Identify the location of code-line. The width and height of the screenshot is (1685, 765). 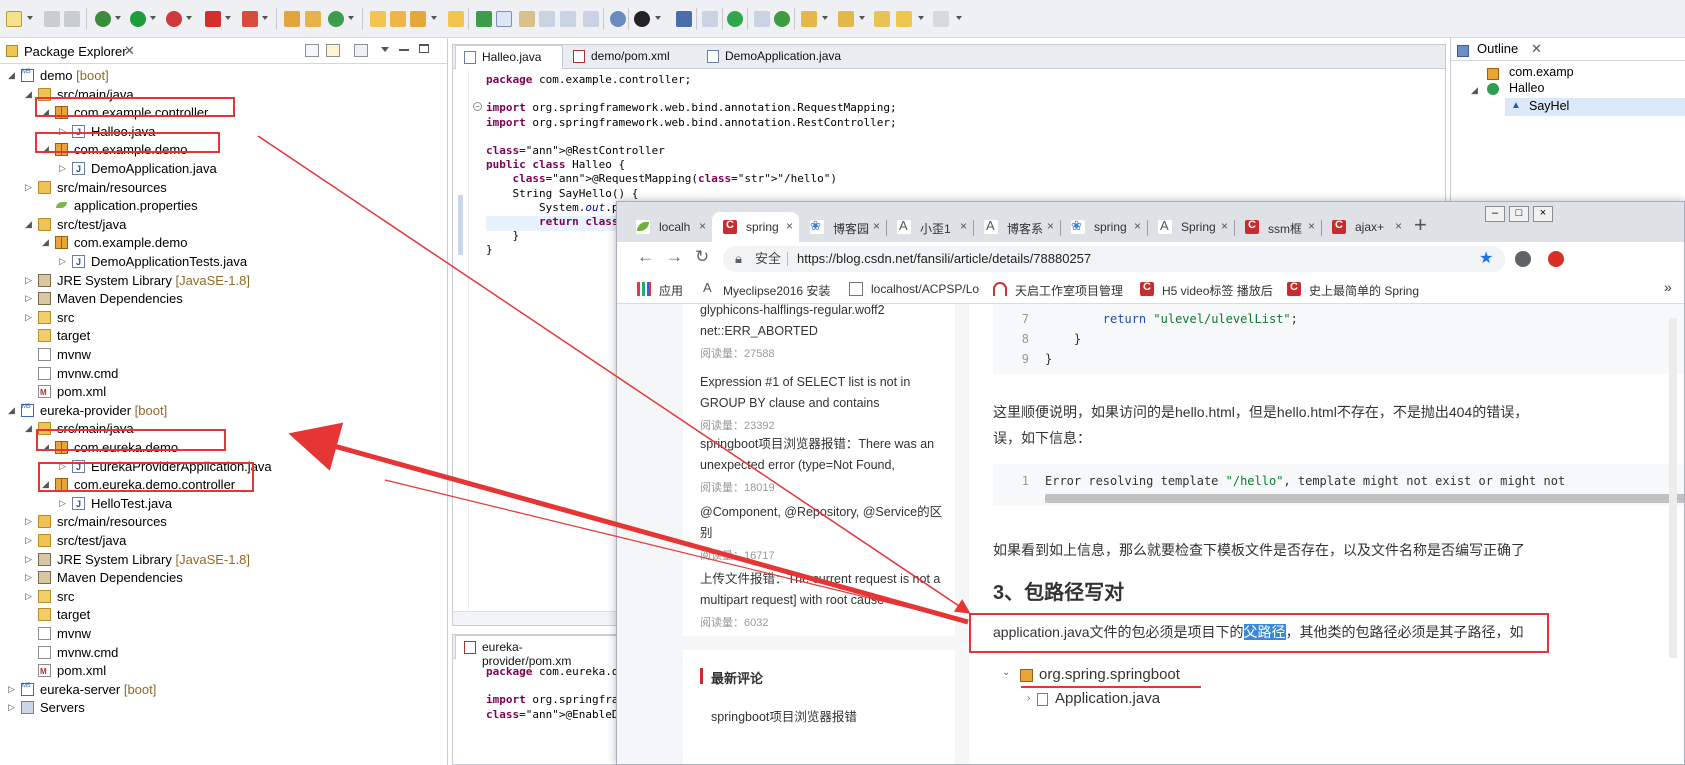
(489, 94).